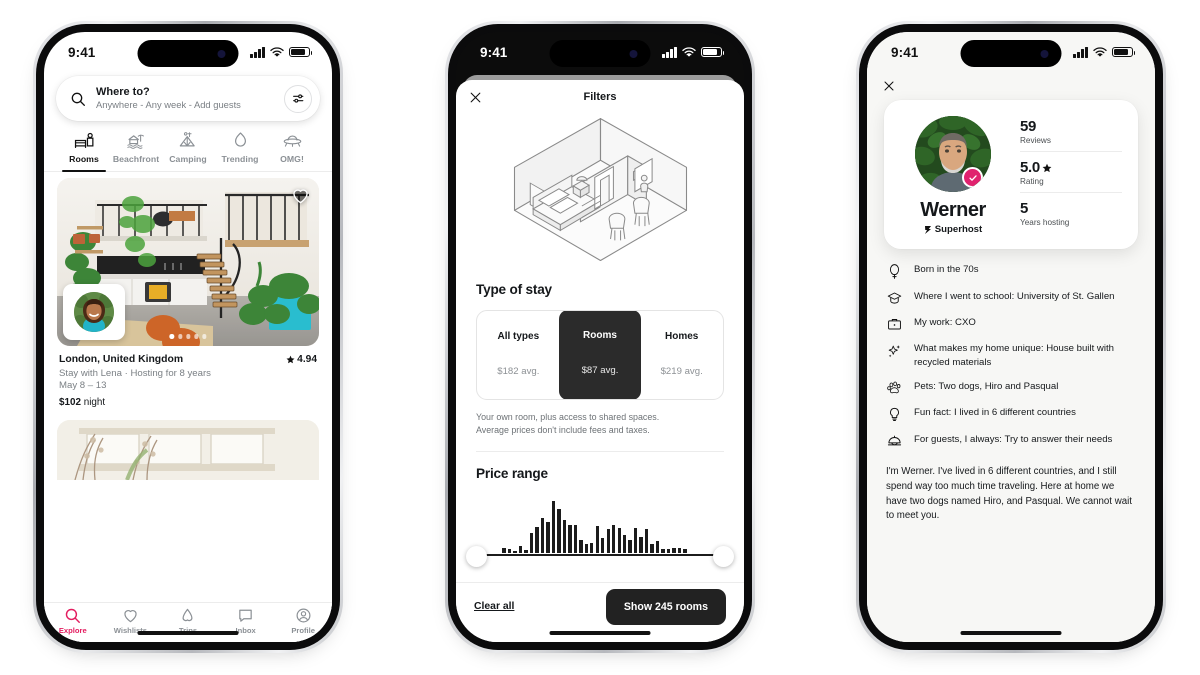 The height and width of the screenshot is (675, 1200). What do you see at coordinates (240, 139) in the screenshot?
I see `flame-icon` at bounding box center [240, 139].